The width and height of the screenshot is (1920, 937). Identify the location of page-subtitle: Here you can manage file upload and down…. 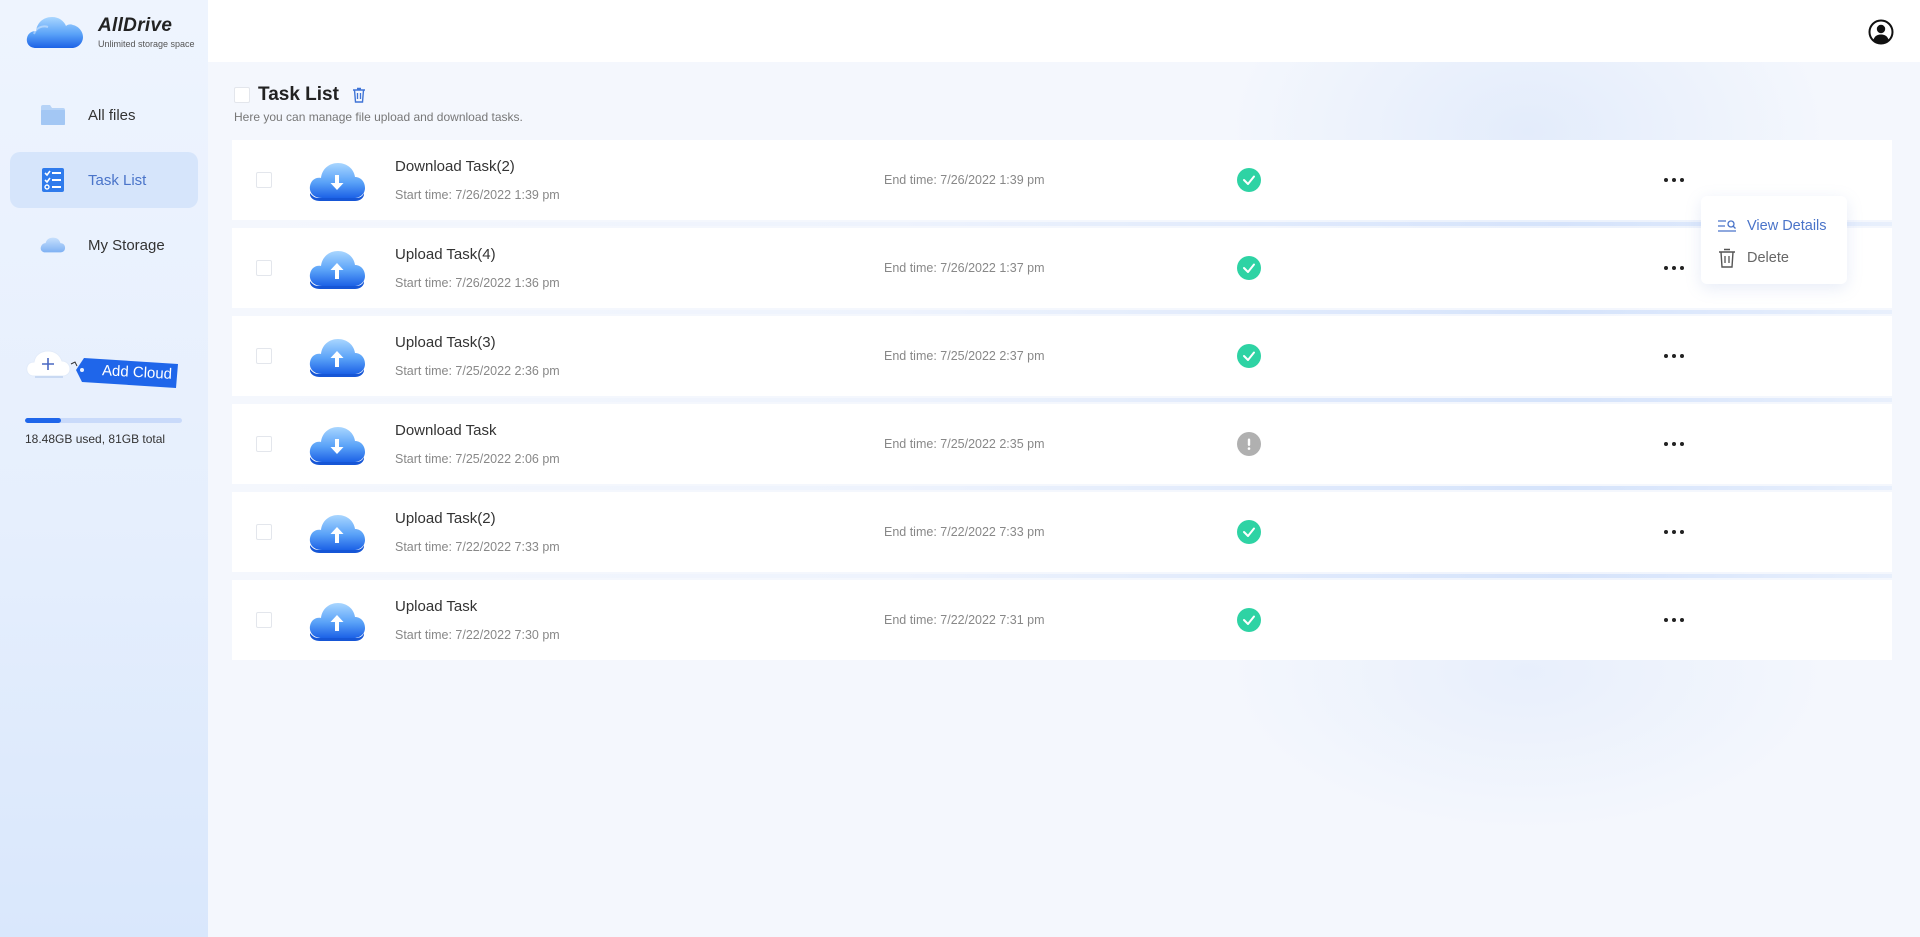
(378, 117).